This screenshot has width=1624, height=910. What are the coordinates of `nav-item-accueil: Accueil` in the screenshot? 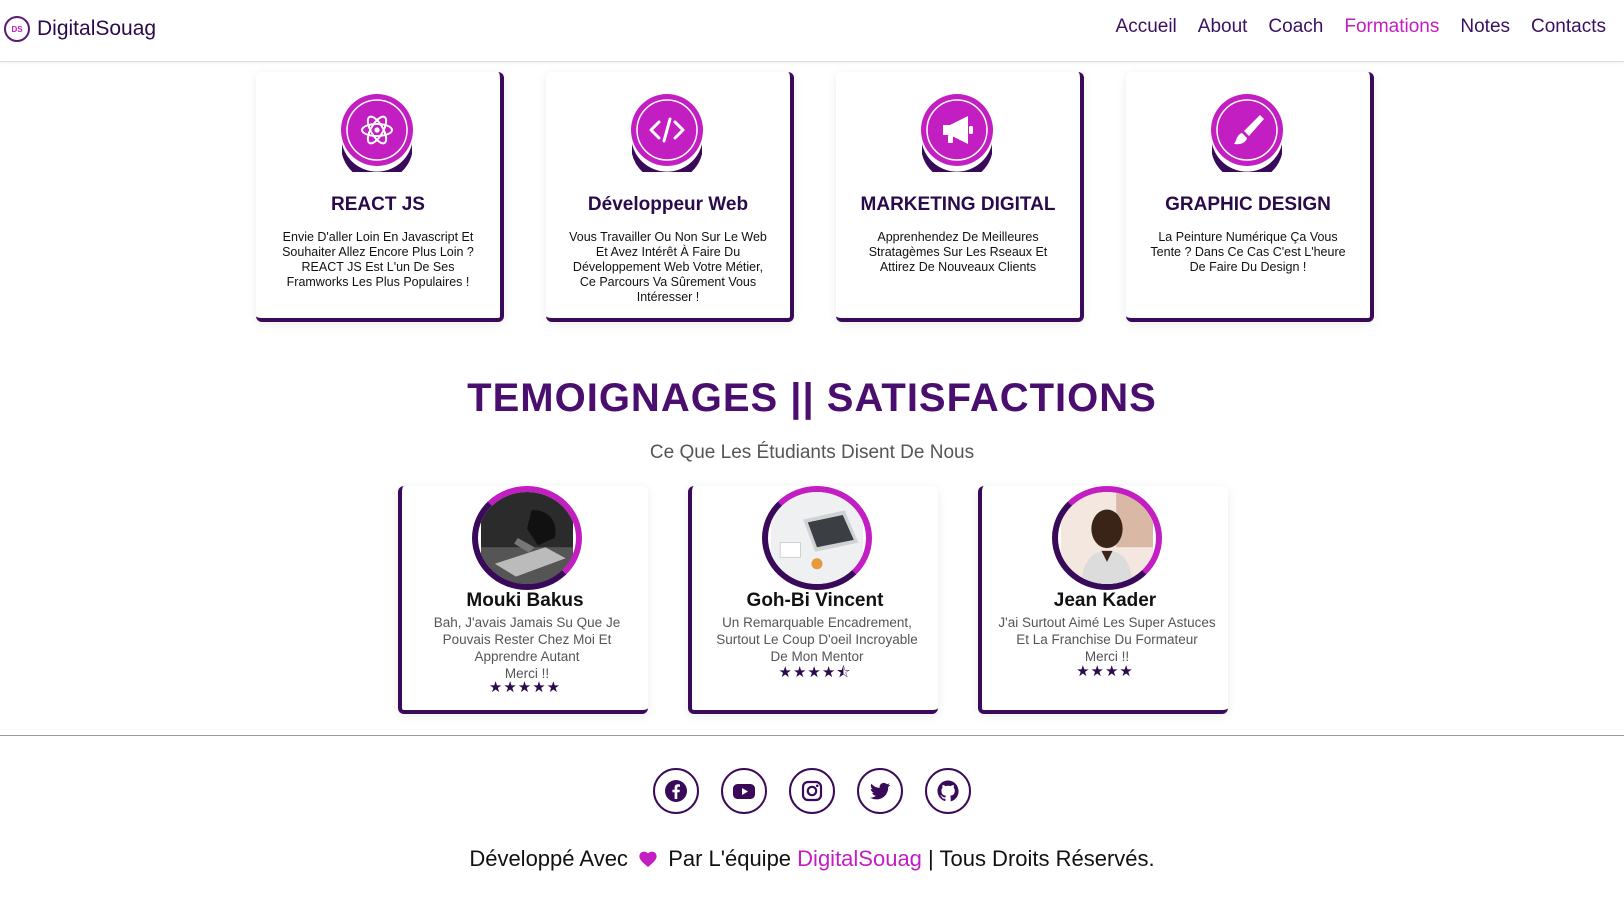 It's located at (1146, 27).